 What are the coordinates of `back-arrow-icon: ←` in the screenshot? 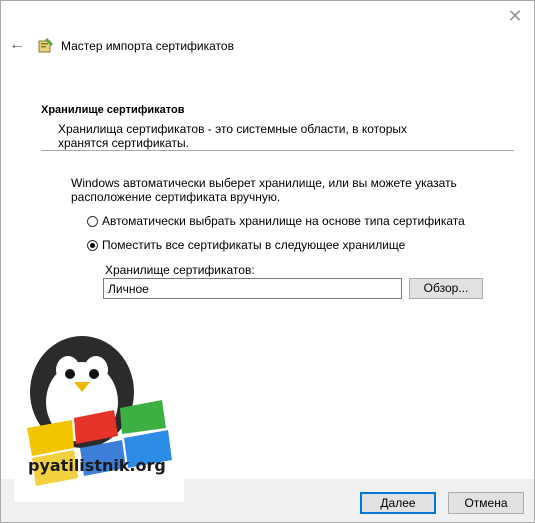 It's located at (17, 45).